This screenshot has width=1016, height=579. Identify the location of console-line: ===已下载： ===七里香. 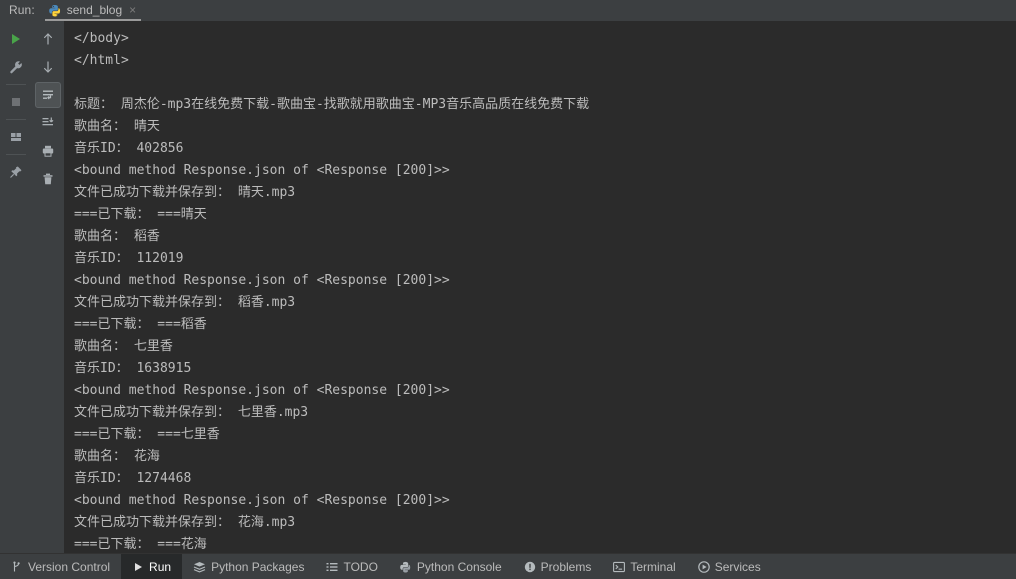
(147, 434).